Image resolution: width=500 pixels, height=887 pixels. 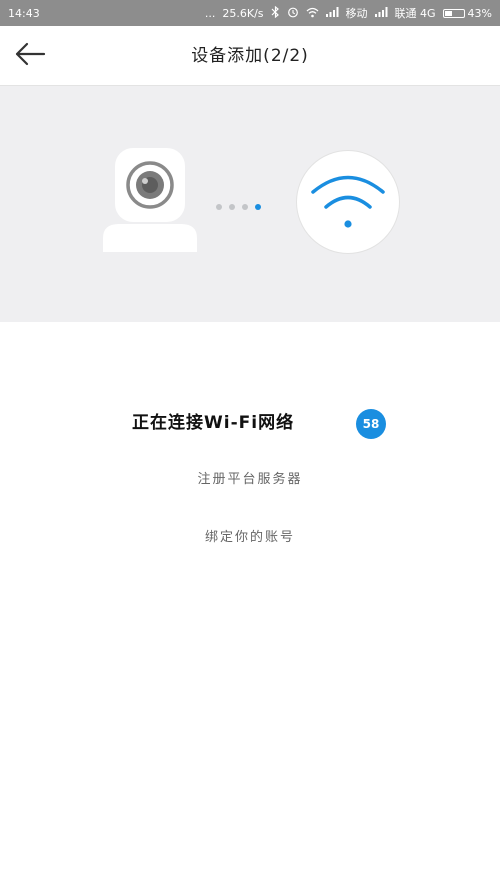 What do you see at coordinates (415, 13) in the screenshot?
I see `carrier-2: 联通 4G` at bounding box center [415, 13].